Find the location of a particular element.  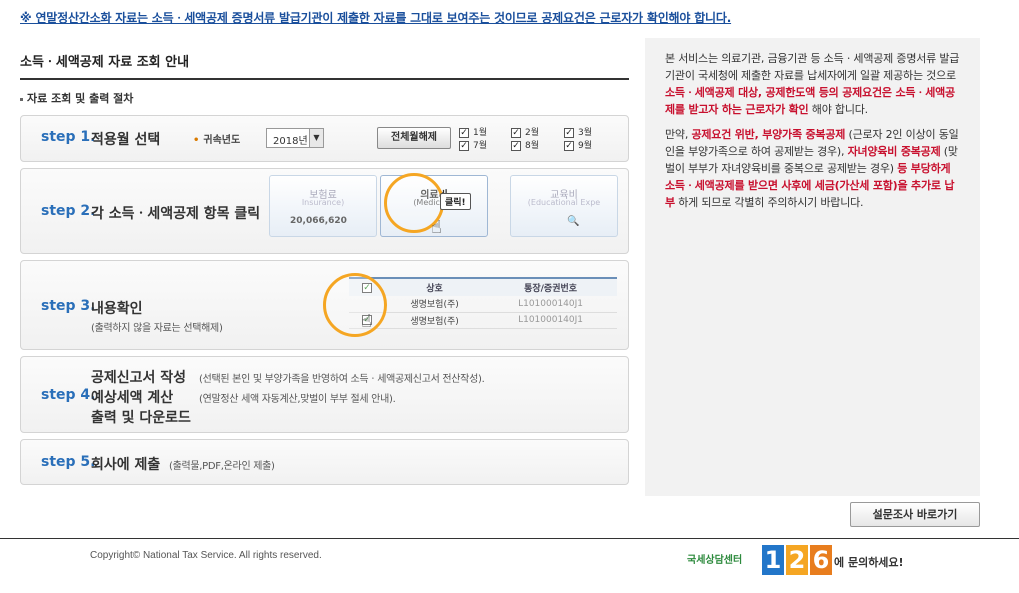

search-icon: 🔍 is located at coordinates (573, 221).